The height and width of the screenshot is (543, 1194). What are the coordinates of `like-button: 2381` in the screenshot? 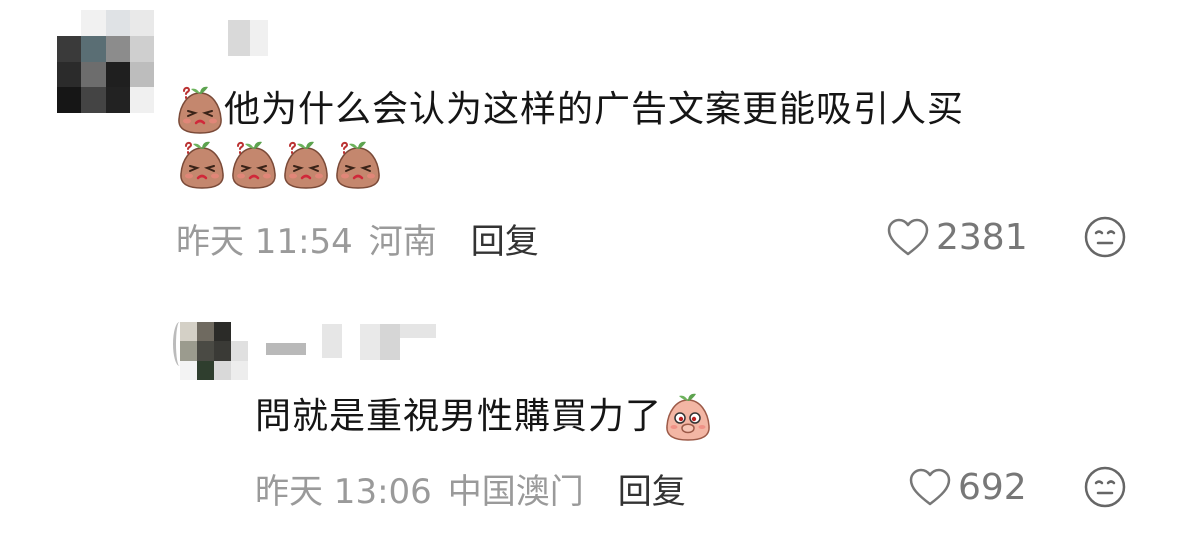 It's located at (957, 237).